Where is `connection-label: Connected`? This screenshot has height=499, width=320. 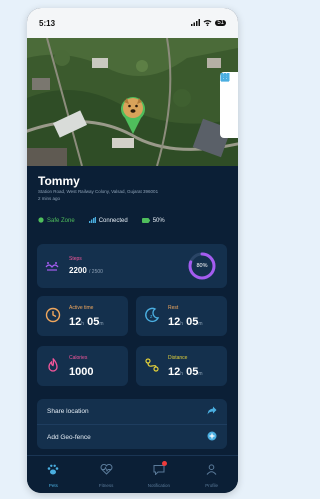 connection-label: Connected is located at coordinates (113, 221).